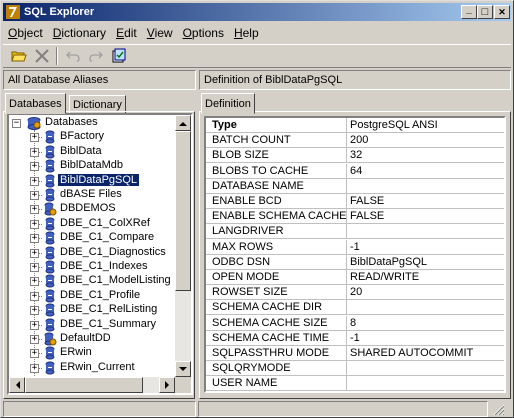 The image size is (514, 418). What do you see at coordinates (92, 253) in the screenshot?
I see `tree-item: + DBE_C1_Diagnostics` at bounding box center [92, 253].